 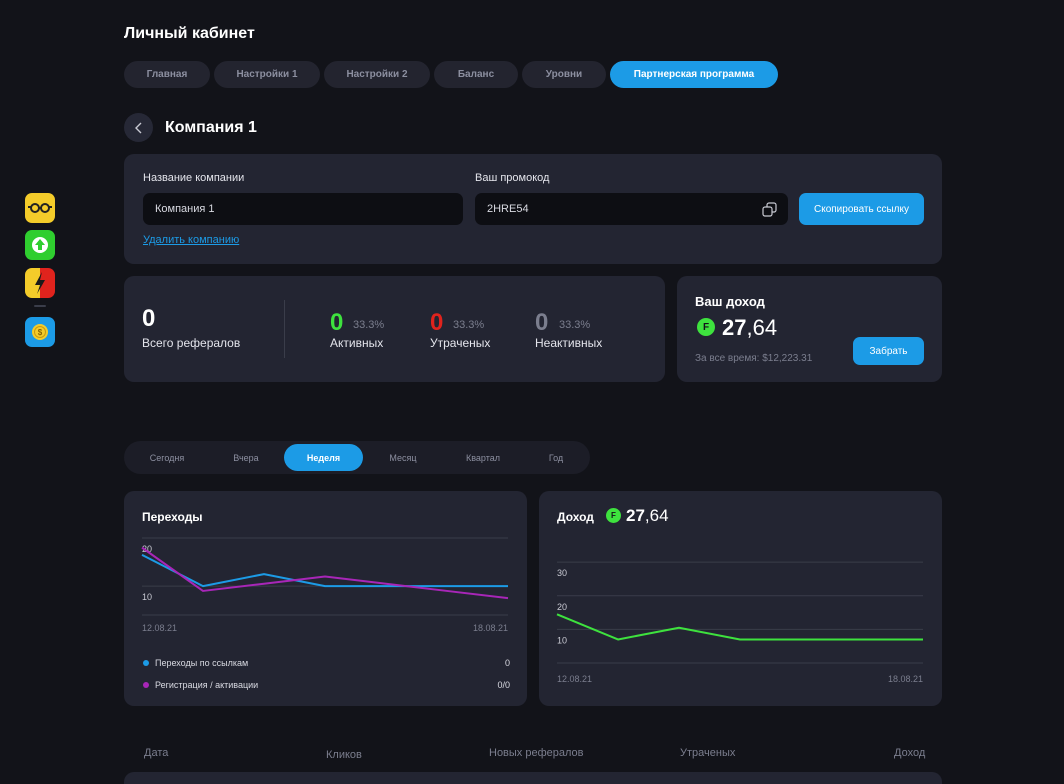 What do you see at coordinates (202, 663) in the screenshot?
I see `legend-label-links: Переходы по ссылкам` at bounding box center [202, 663].